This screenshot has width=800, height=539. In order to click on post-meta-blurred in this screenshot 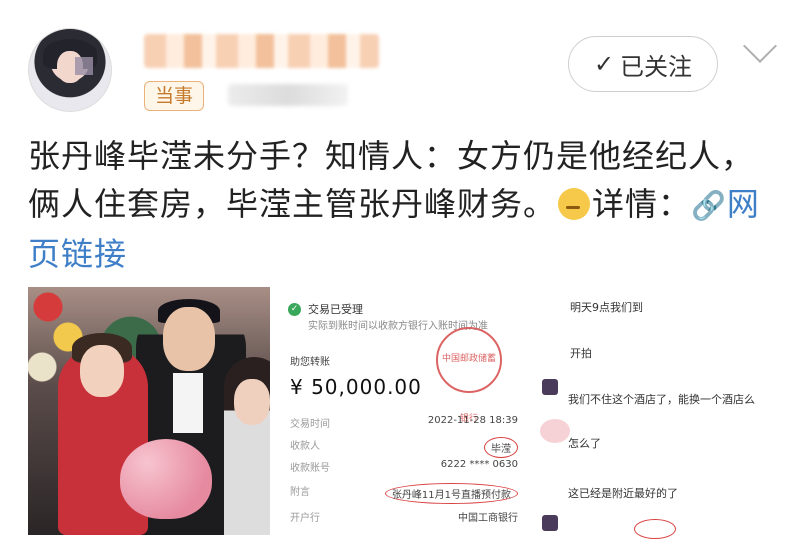, I will do `click(288, 95)`.